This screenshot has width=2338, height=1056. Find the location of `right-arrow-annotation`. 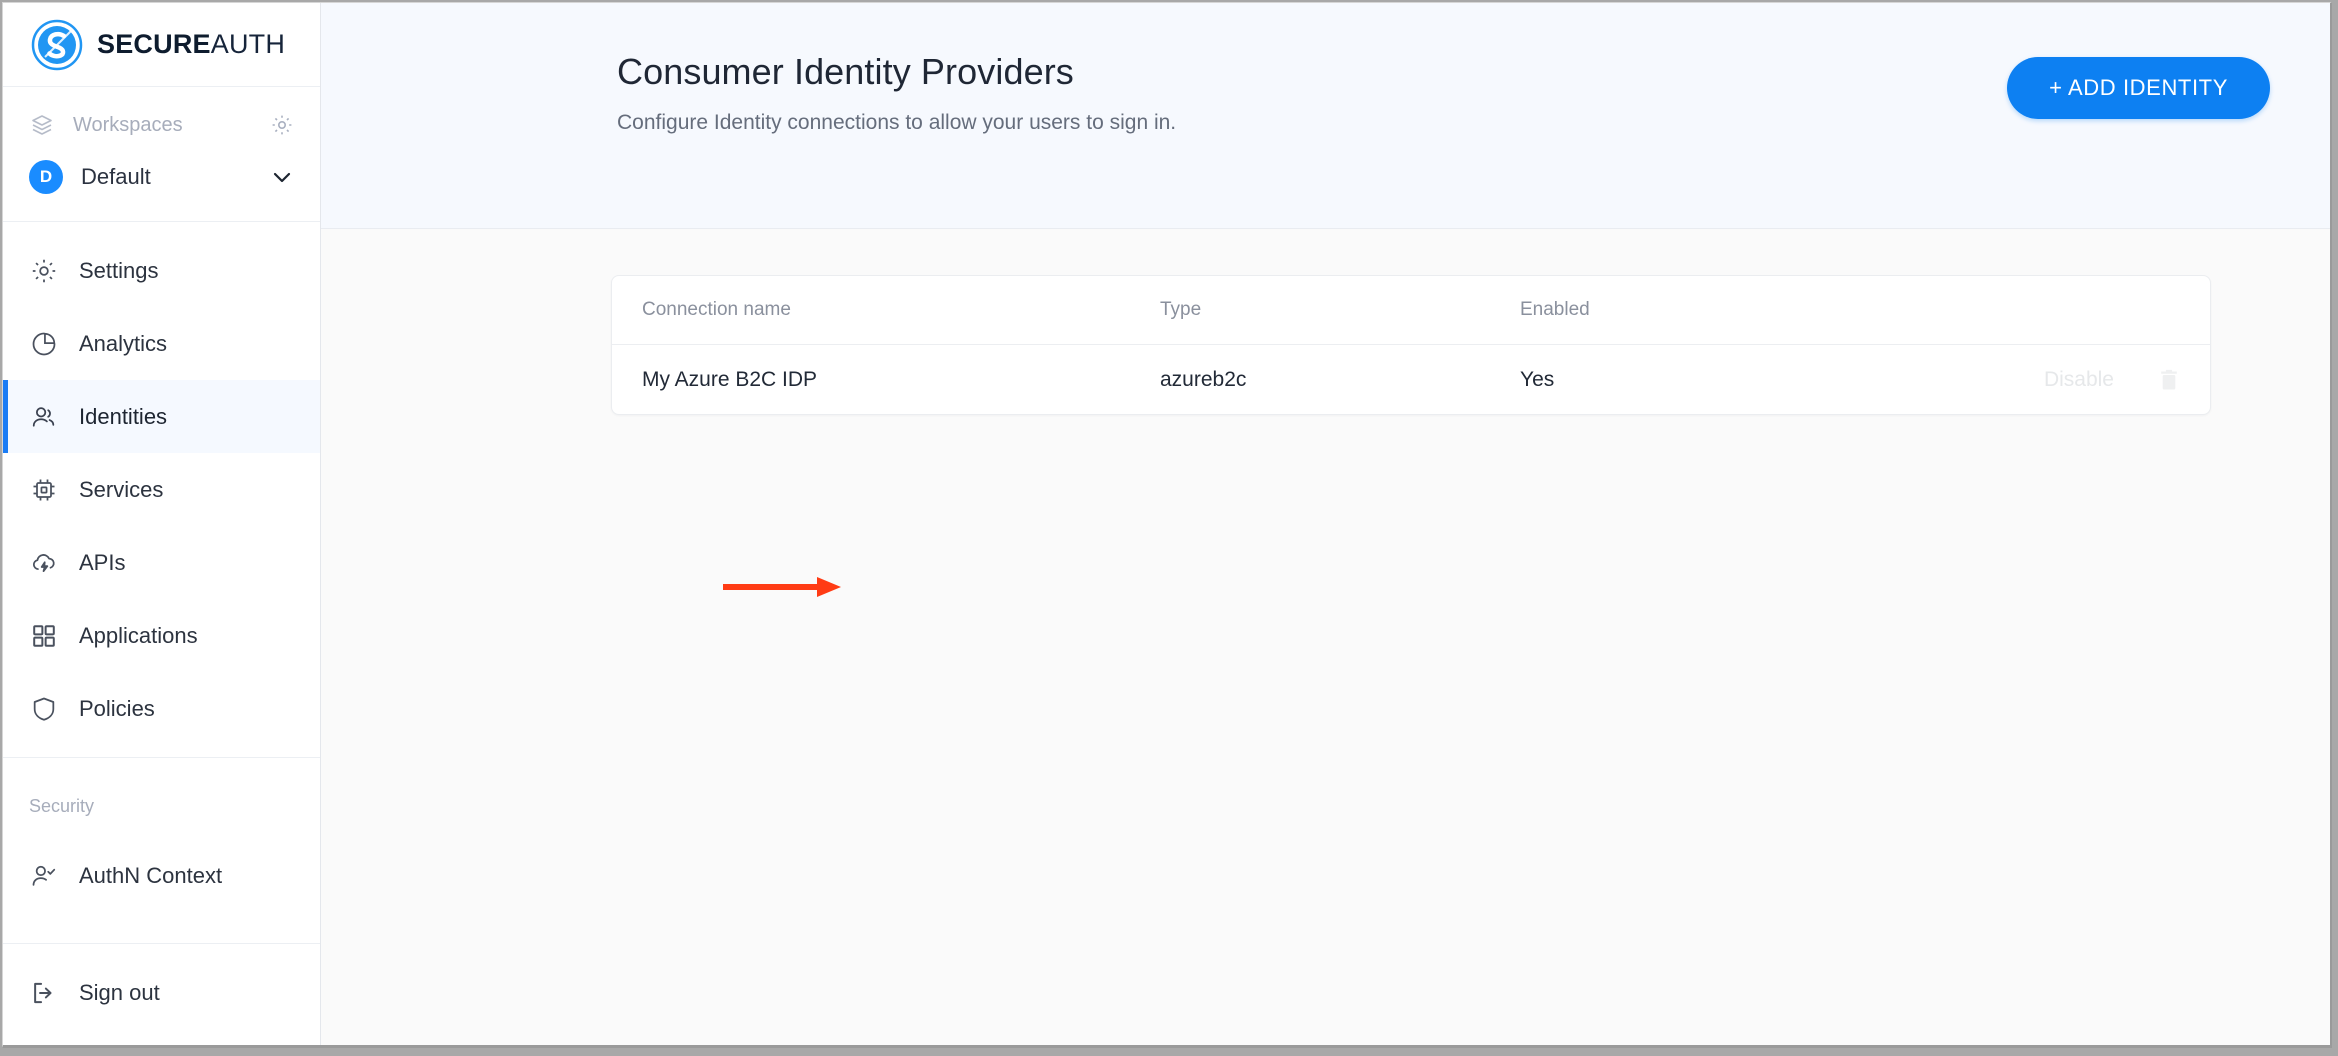

right-arrow-annotation is located at coordinates (782, 587).